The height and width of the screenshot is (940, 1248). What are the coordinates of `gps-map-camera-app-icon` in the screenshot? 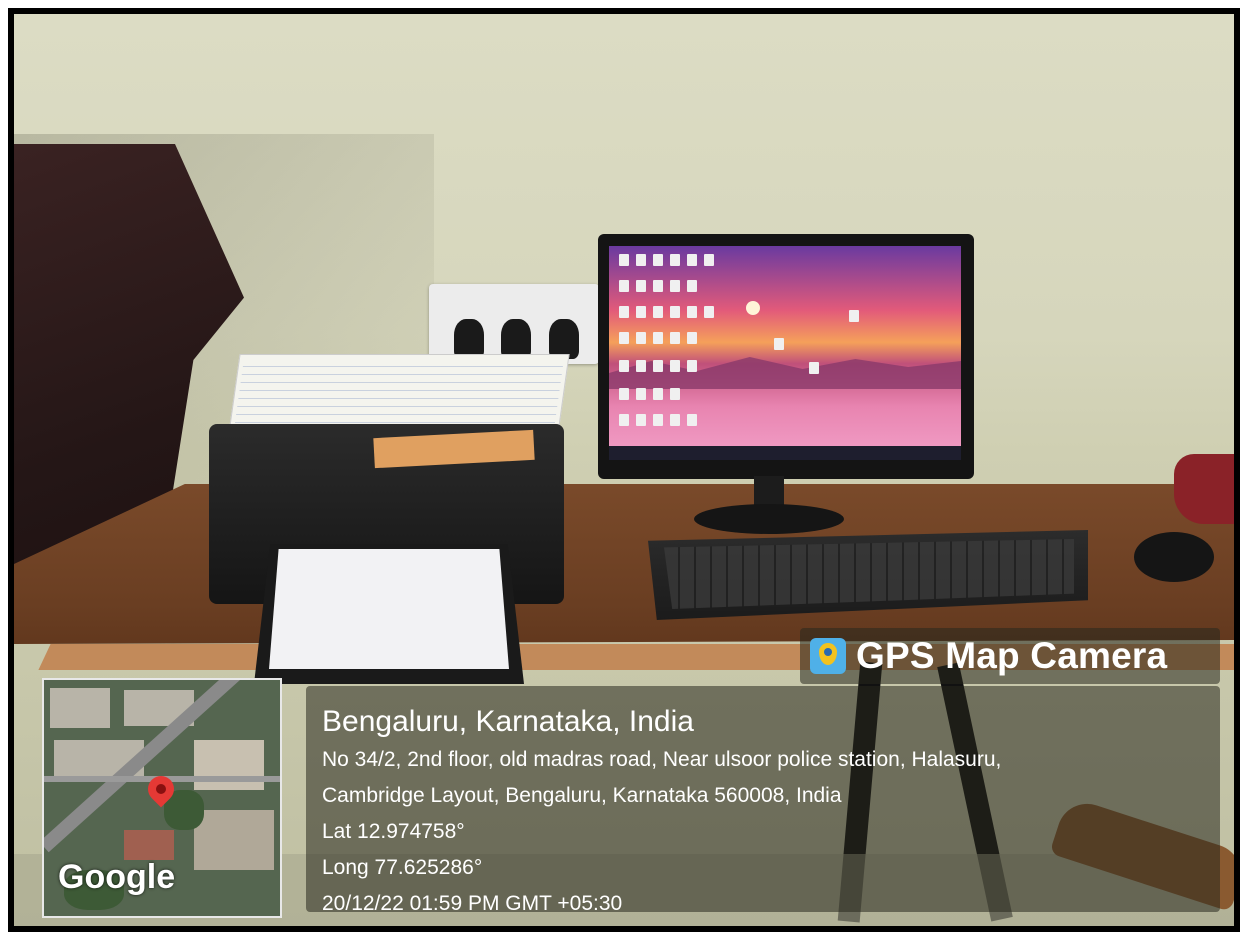 It's located at (828, 656).